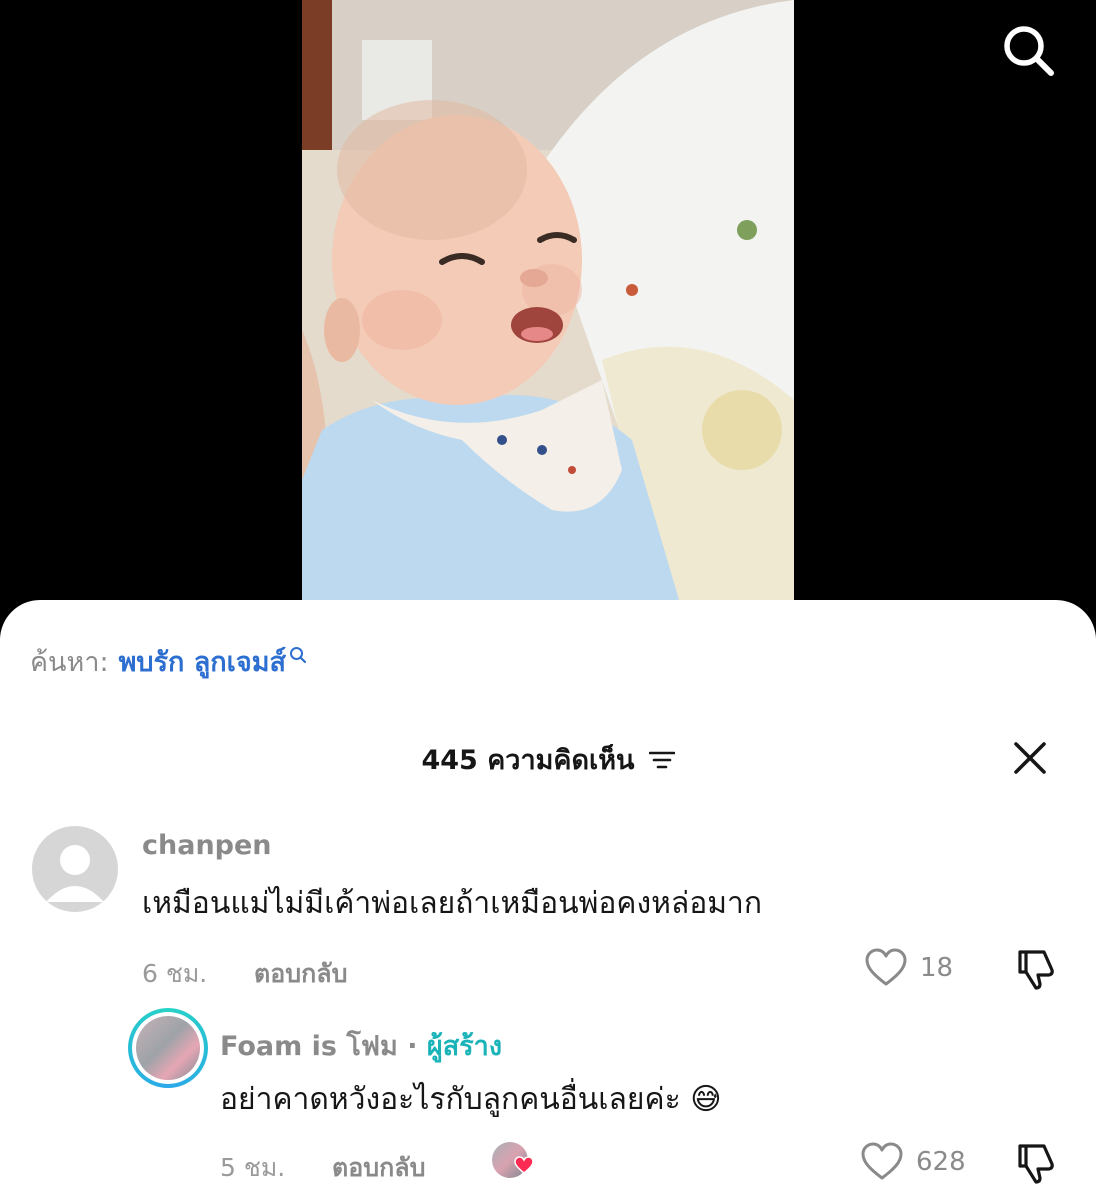  I want to click on creator-badge: ผู้สร้าง, so click(464, 1046).